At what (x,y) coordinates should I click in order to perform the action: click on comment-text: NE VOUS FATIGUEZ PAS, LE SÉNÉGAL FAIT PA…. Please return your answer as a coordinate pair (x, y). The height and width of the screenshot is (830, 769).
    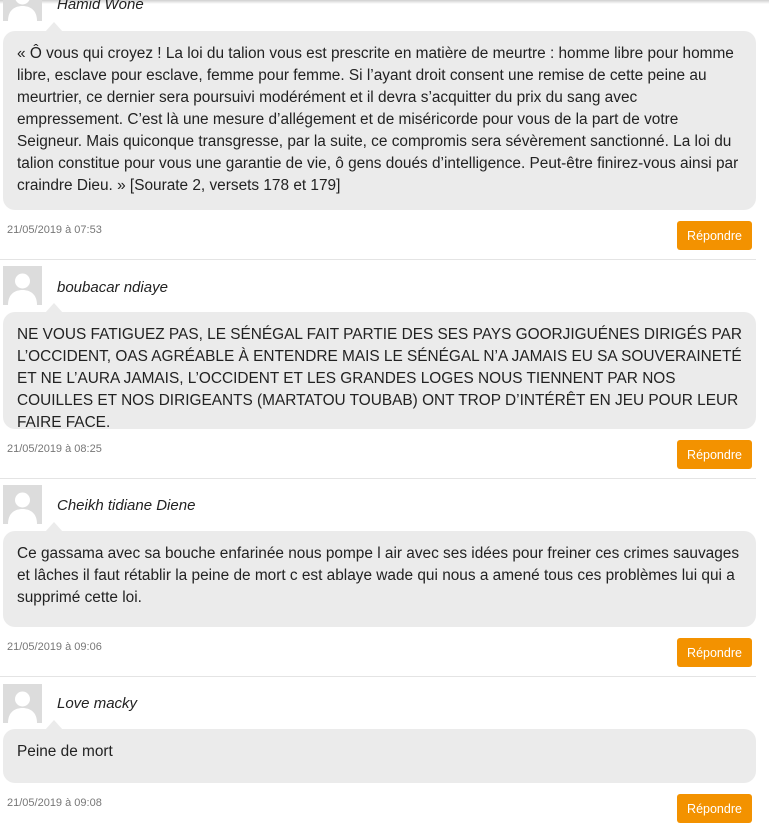
    Looking at the image, I should click on (379, 378).